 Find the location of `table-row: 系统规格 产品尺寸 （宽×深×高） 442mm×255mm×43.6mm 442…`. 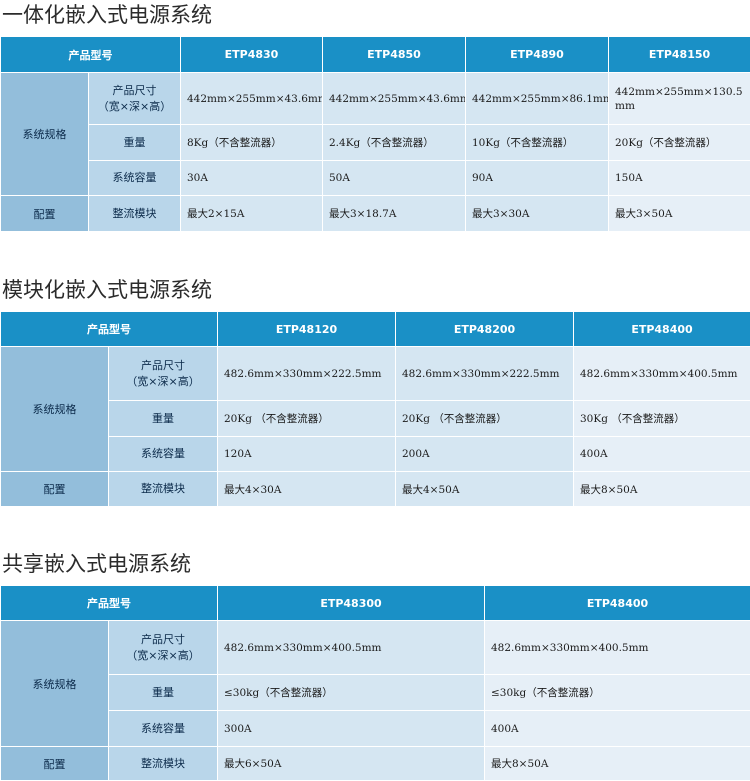

table-row: 系统规格 产品尺寸 （宽×深×高） 442mm×255mm×43.6mm 442… is located at coordinates (375, 99).